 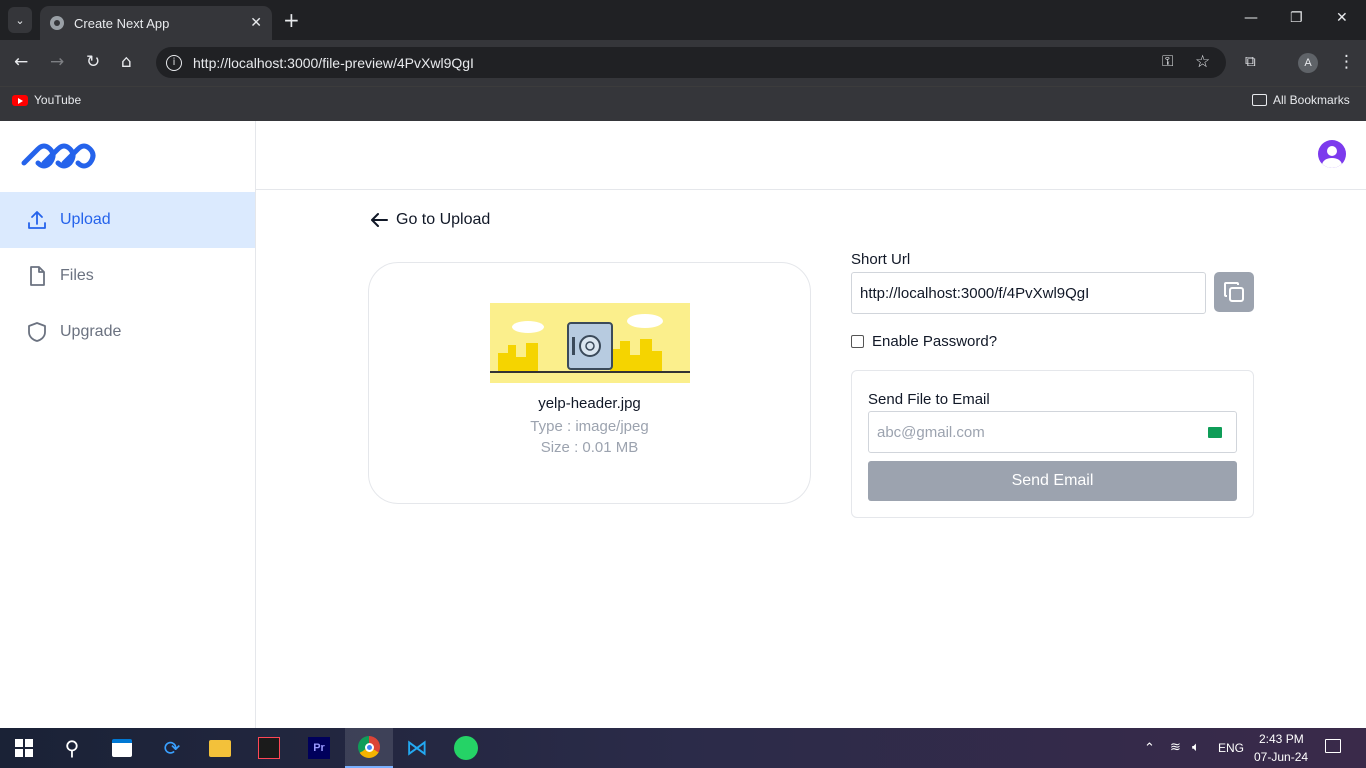 I want to click on close-window-button: ✕, so click(x=1342, y=18).